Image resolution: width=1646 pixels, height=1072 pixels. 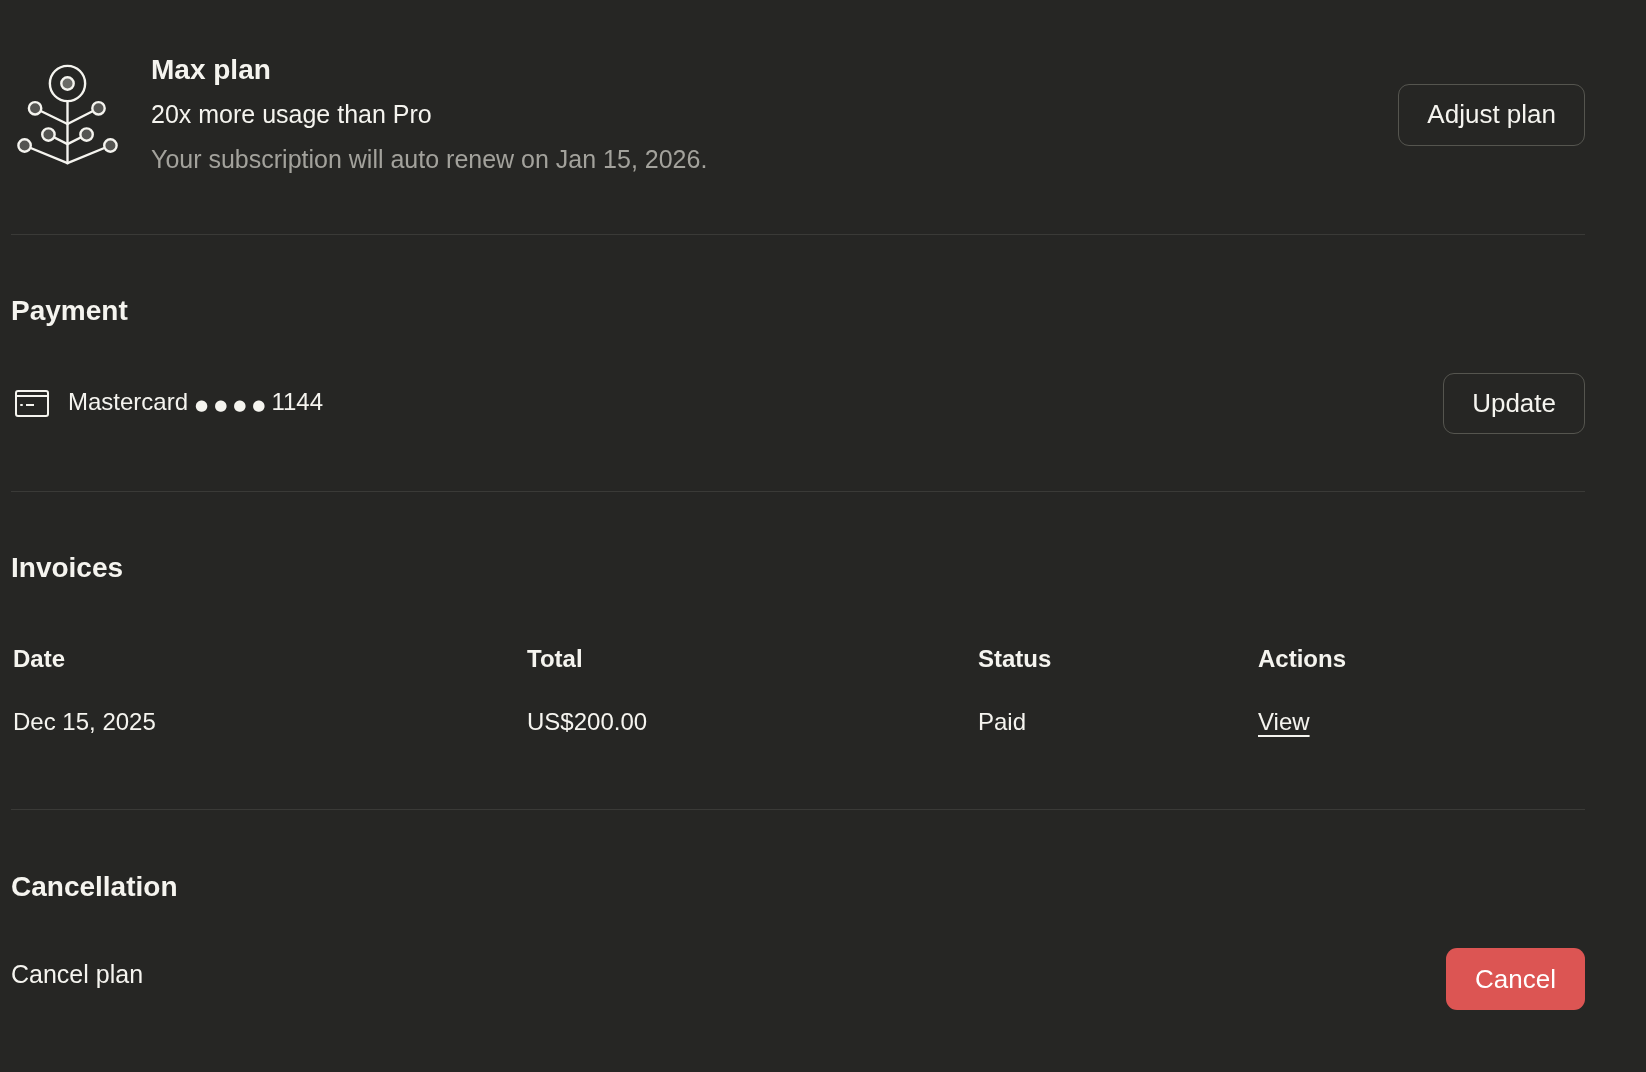 I want to click on card-label: Mastercard ●●●●1144, so click(x=195, y=402).